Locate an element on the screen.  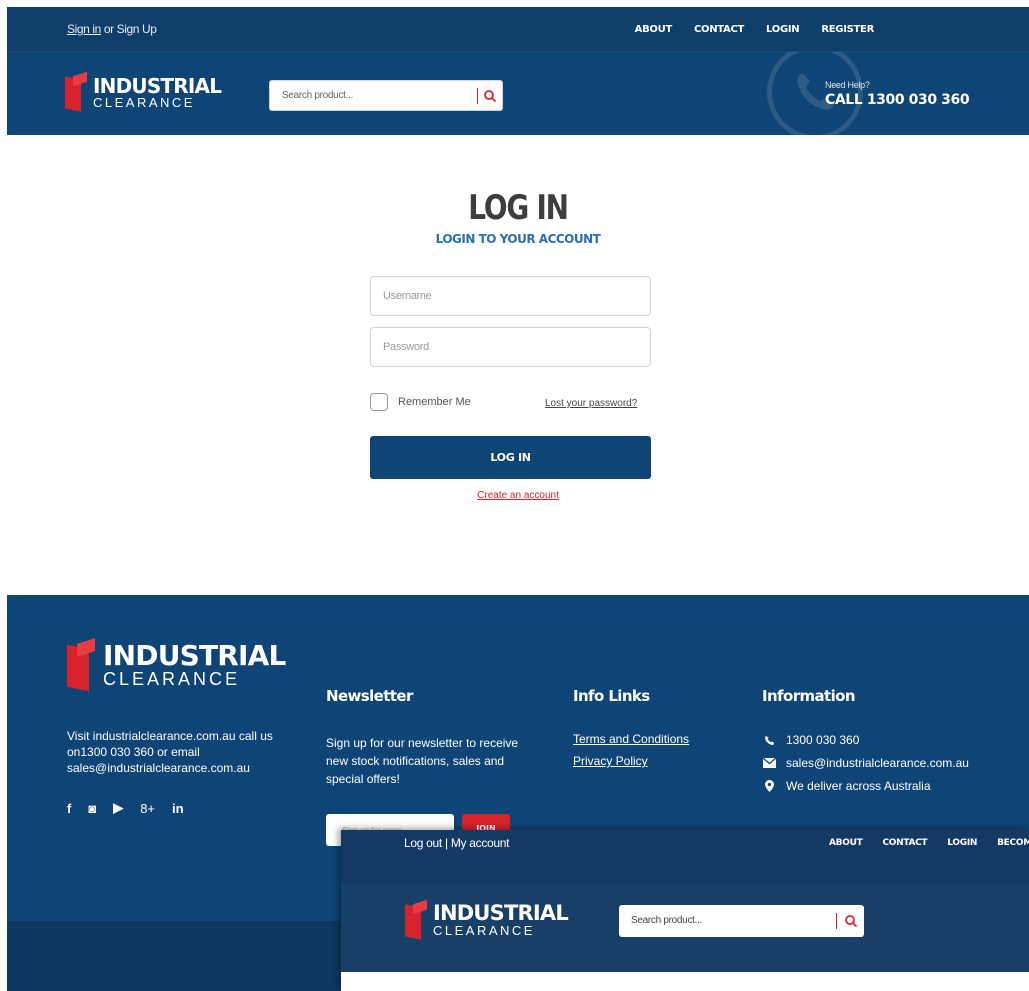
login-button: LOG IN is located at coordinates (510, 457).